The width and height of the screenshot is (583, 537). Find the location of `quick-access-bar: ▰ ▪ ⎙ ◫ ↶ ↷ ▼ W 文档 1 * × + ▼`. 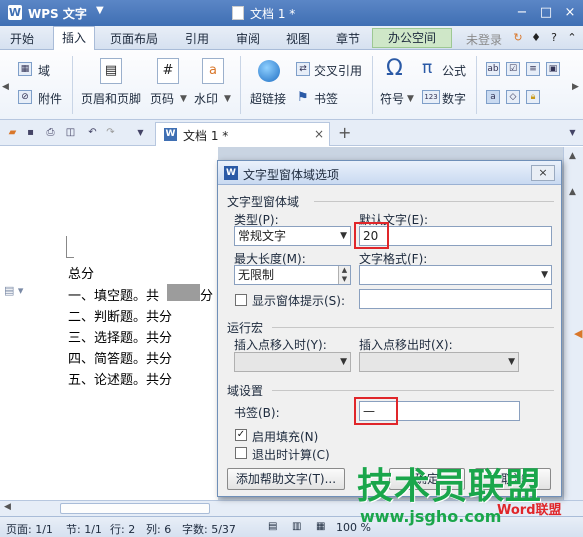

quick-access-bar: ▰ ▪ ⎙ ◫ ↶ ↷ ▼ W 文档 1 * × + ▼ is located at coordinates (291, 133).